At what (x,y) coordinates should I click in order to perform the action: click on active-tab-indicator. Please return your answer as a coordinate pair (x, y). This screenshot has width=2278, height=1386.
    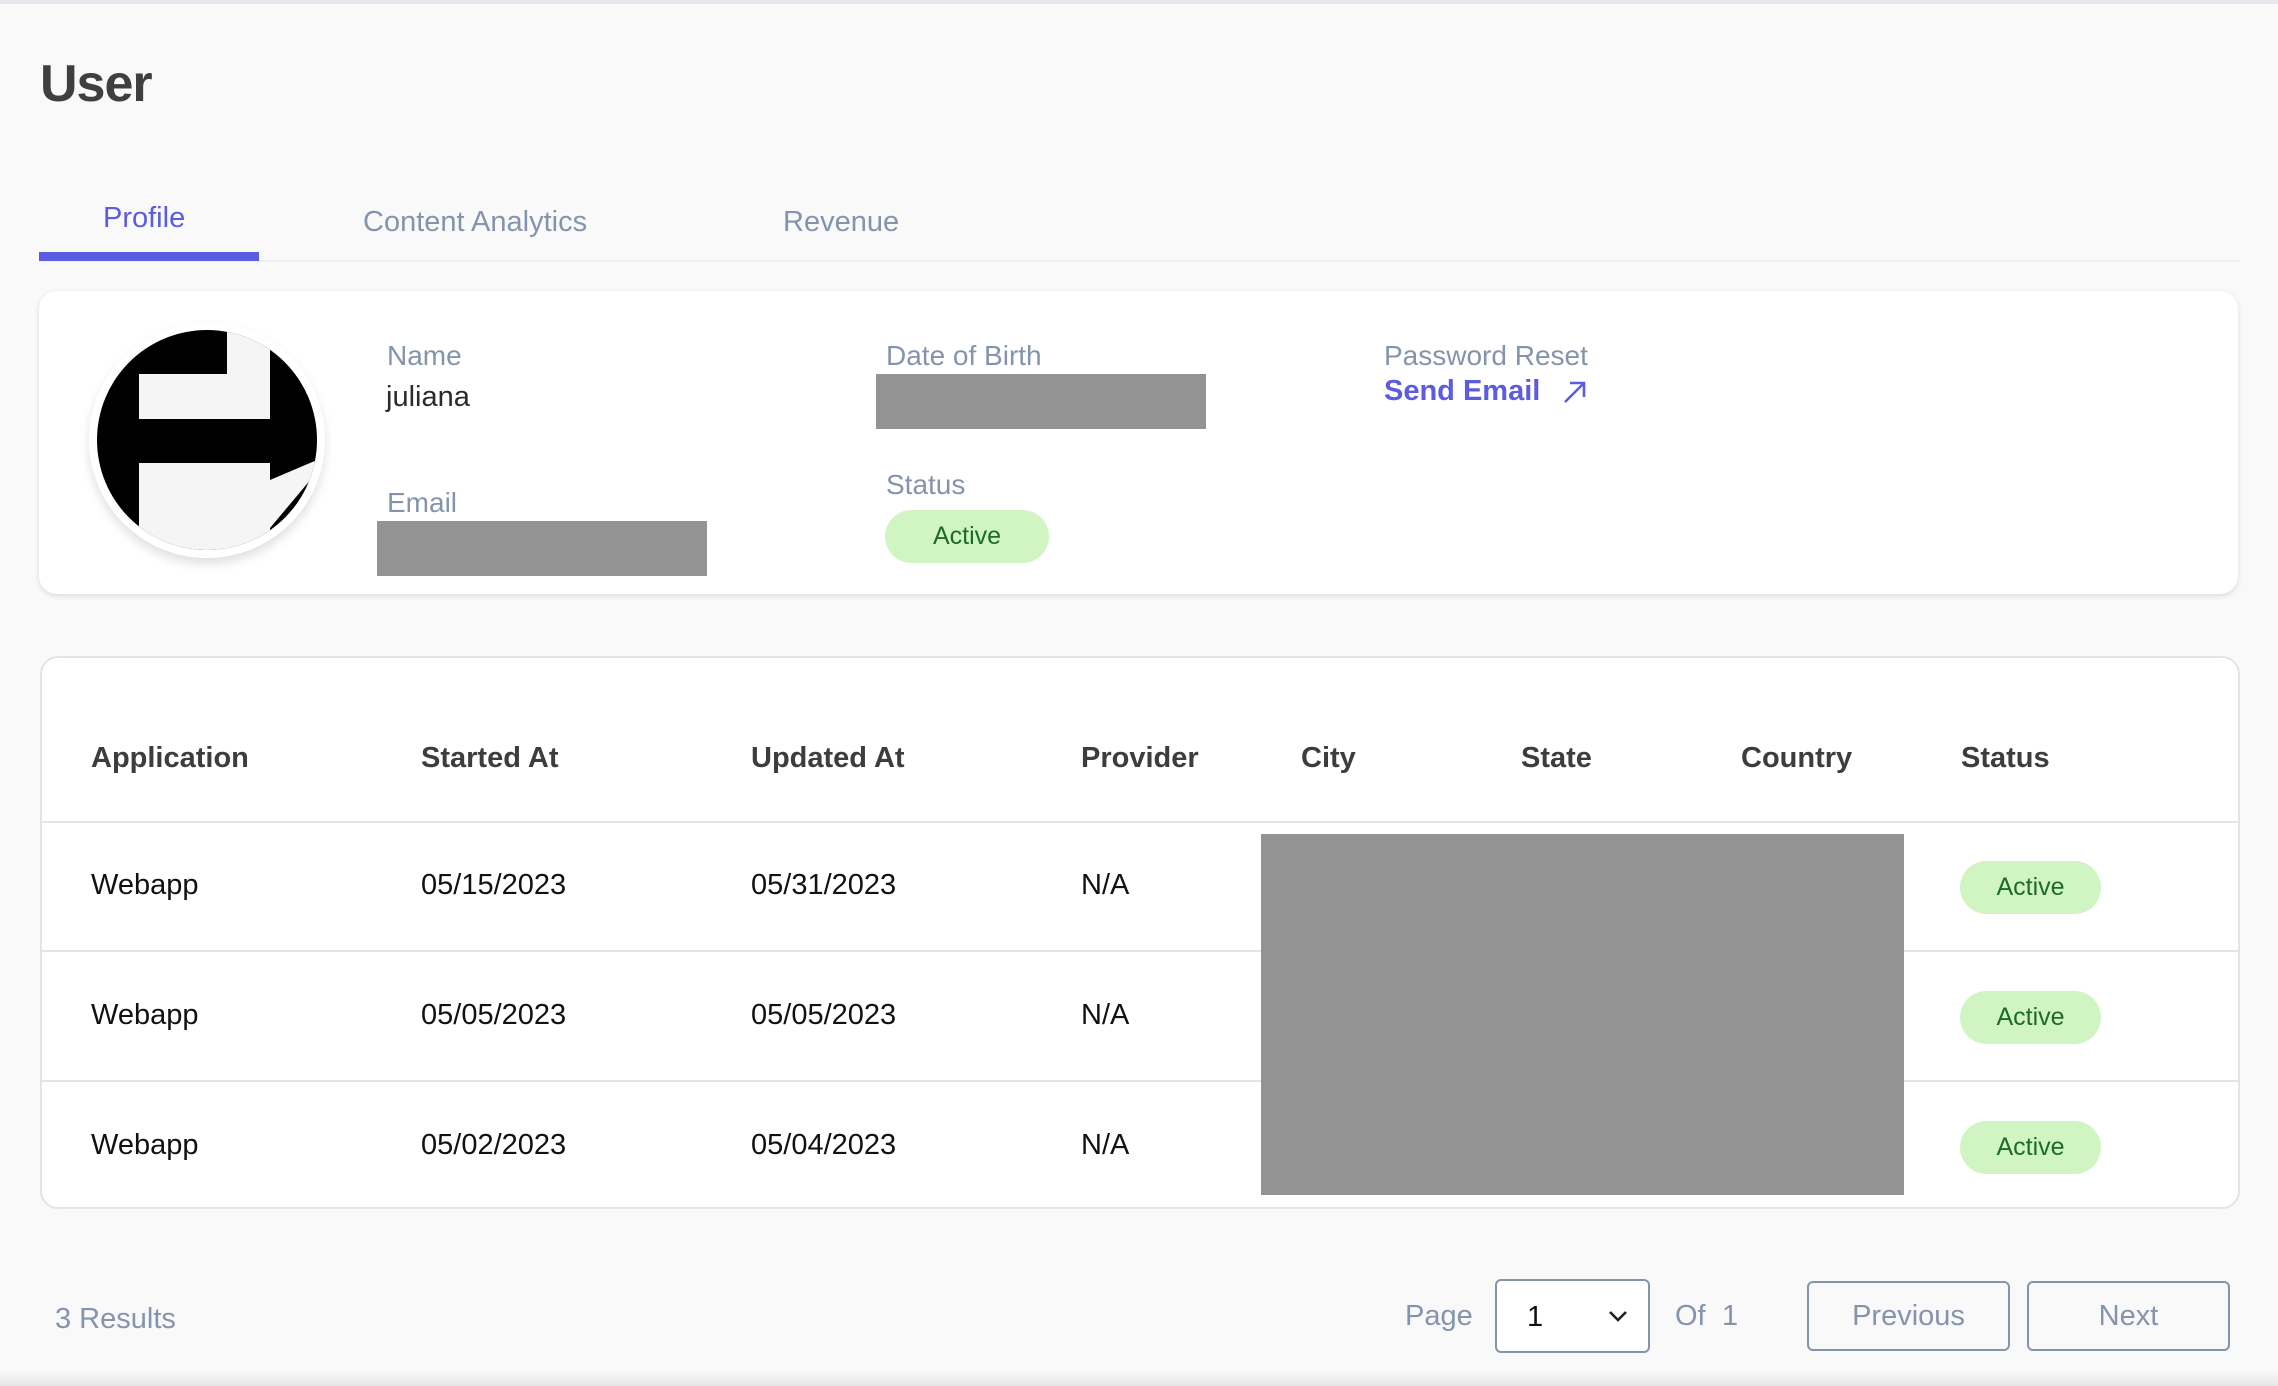
    Looking at the image, I should click on (149, 256).